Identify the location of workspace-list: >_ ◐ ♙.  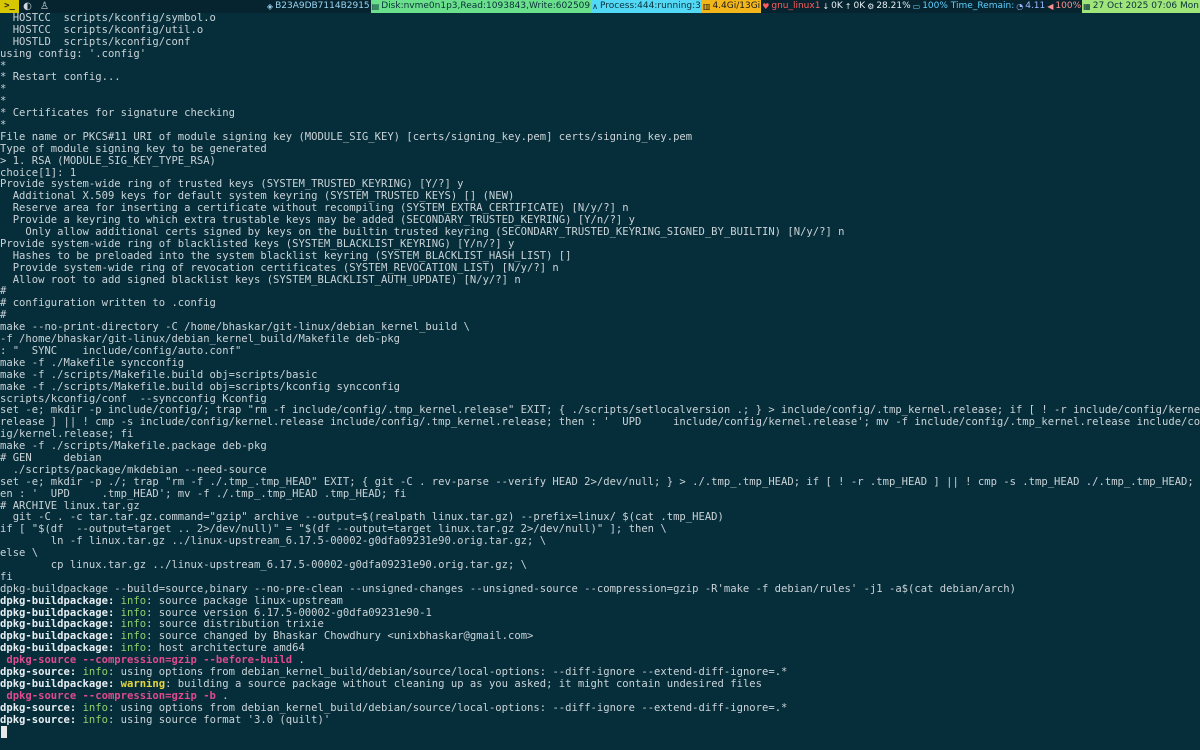
(26, 6).